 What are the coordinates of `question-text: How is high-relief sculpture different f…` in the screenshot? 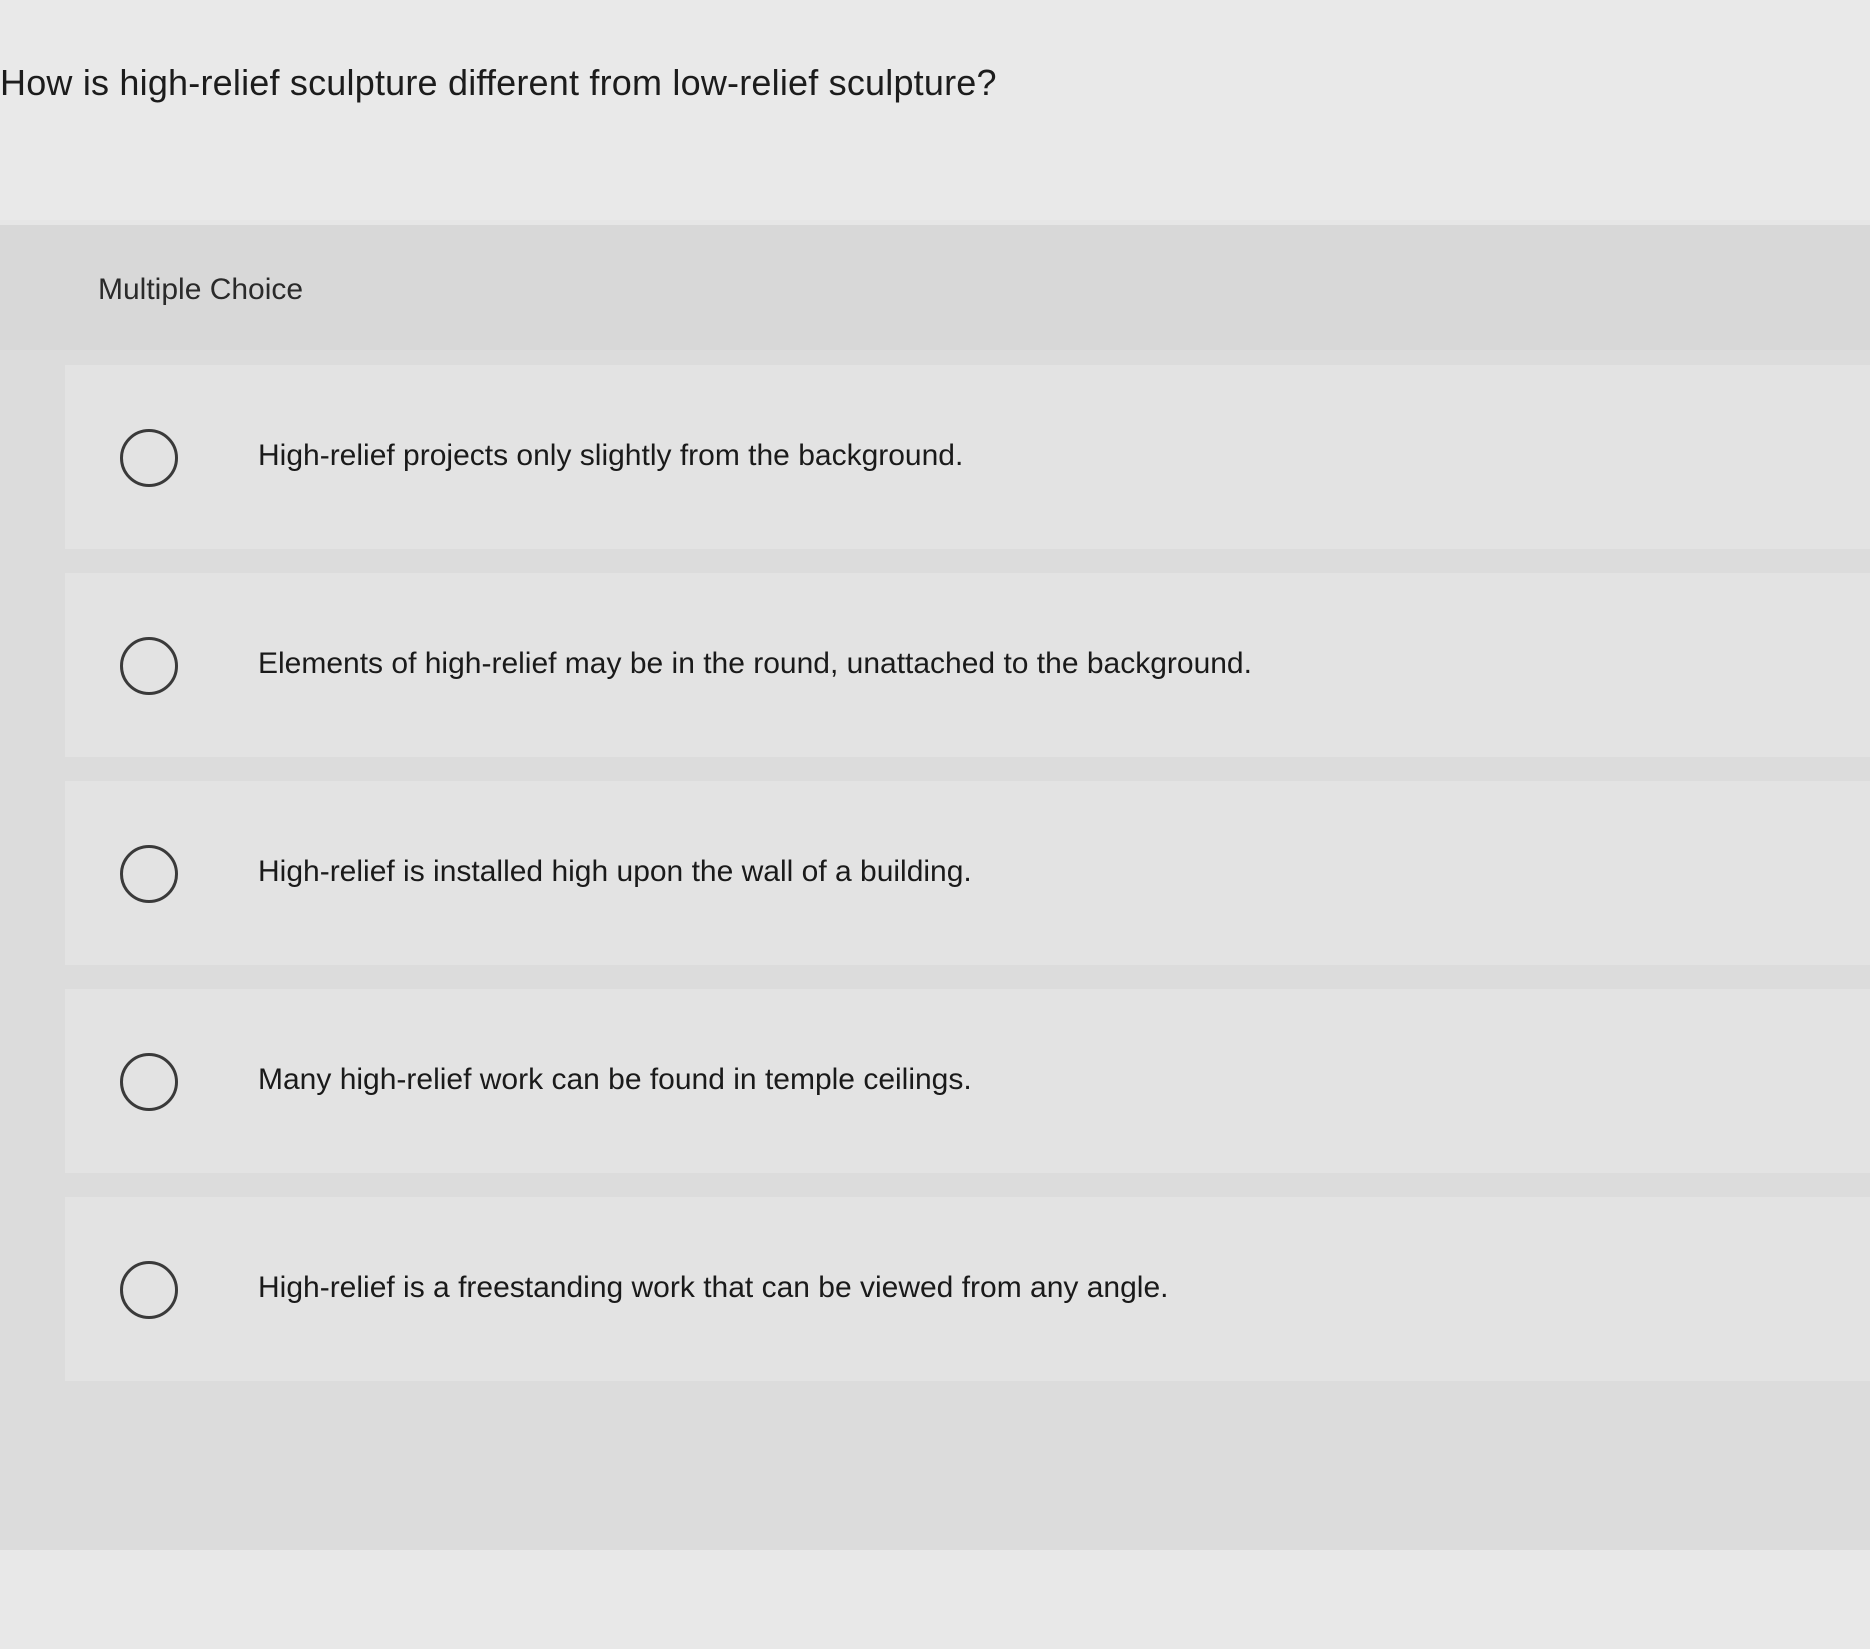 It's located at (498, 82).